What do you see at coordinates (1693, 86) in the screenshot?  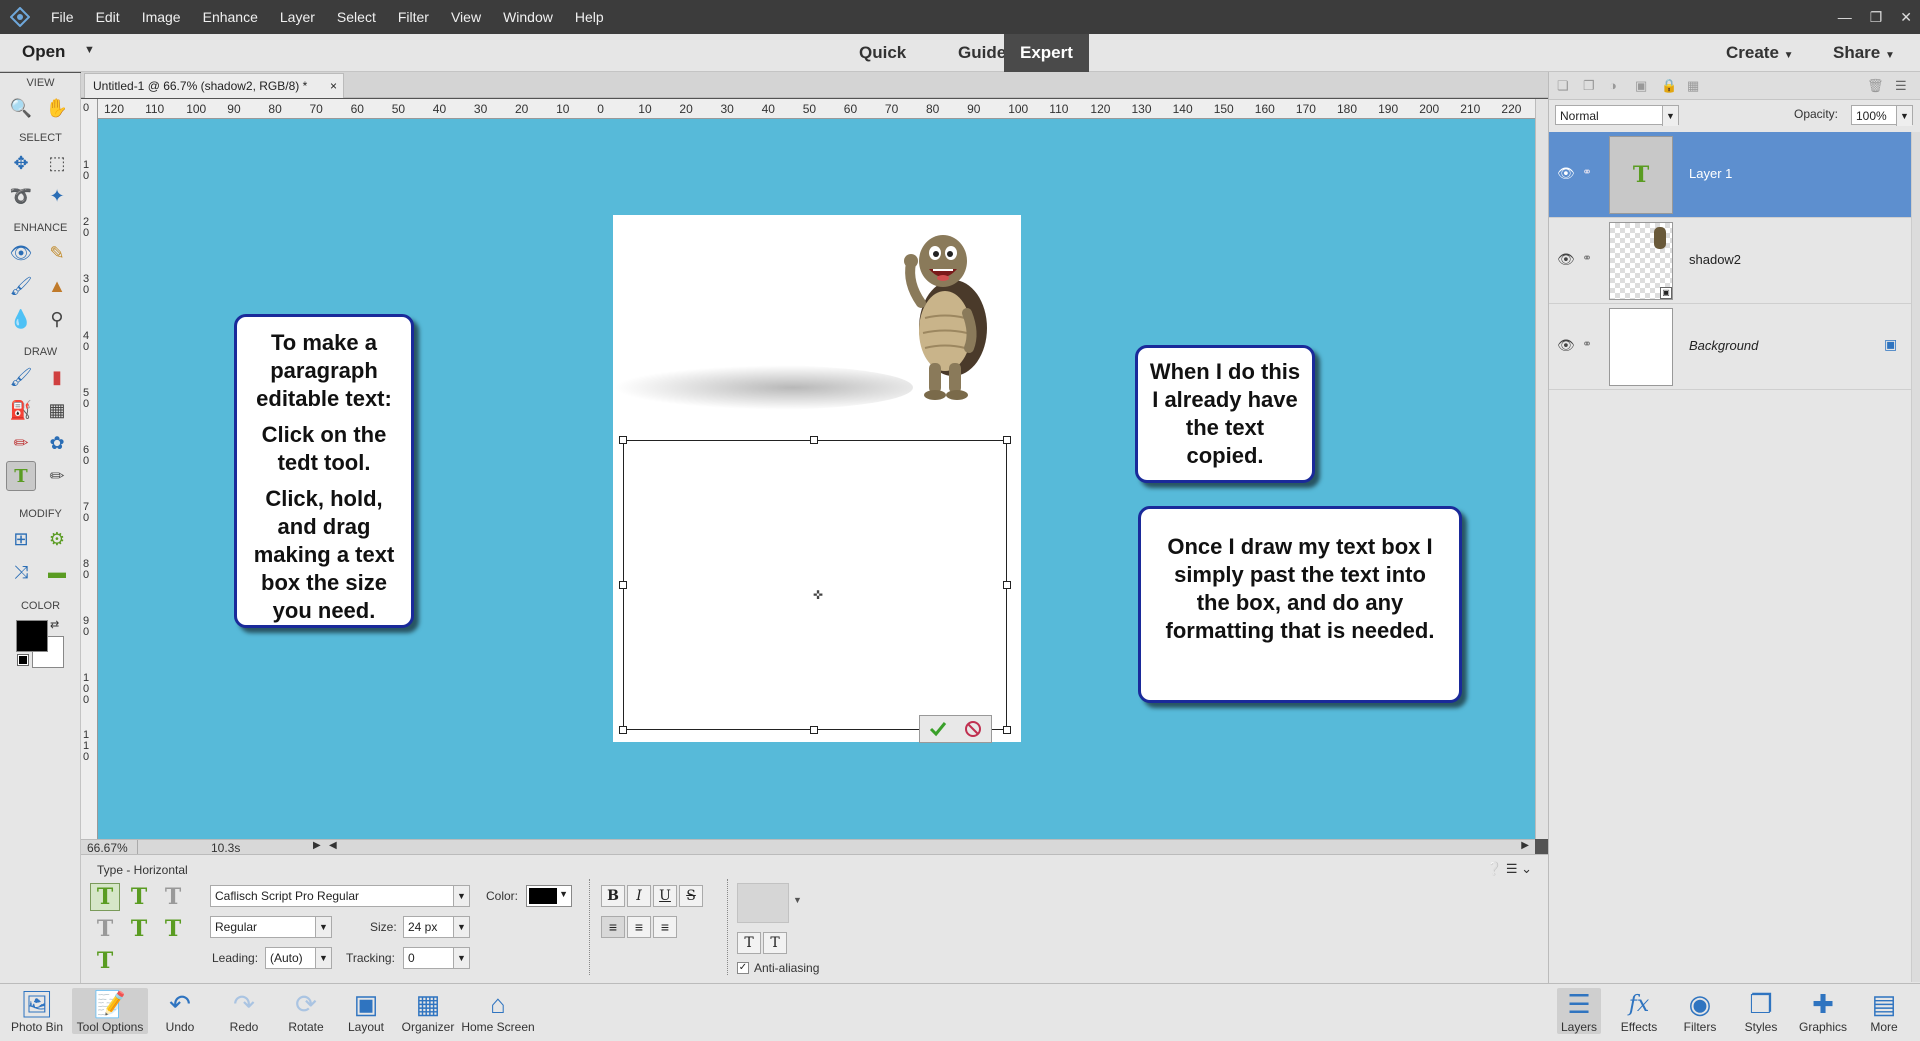 I see `lock-all-icon: ▦` at bounding box center [1693, 86].